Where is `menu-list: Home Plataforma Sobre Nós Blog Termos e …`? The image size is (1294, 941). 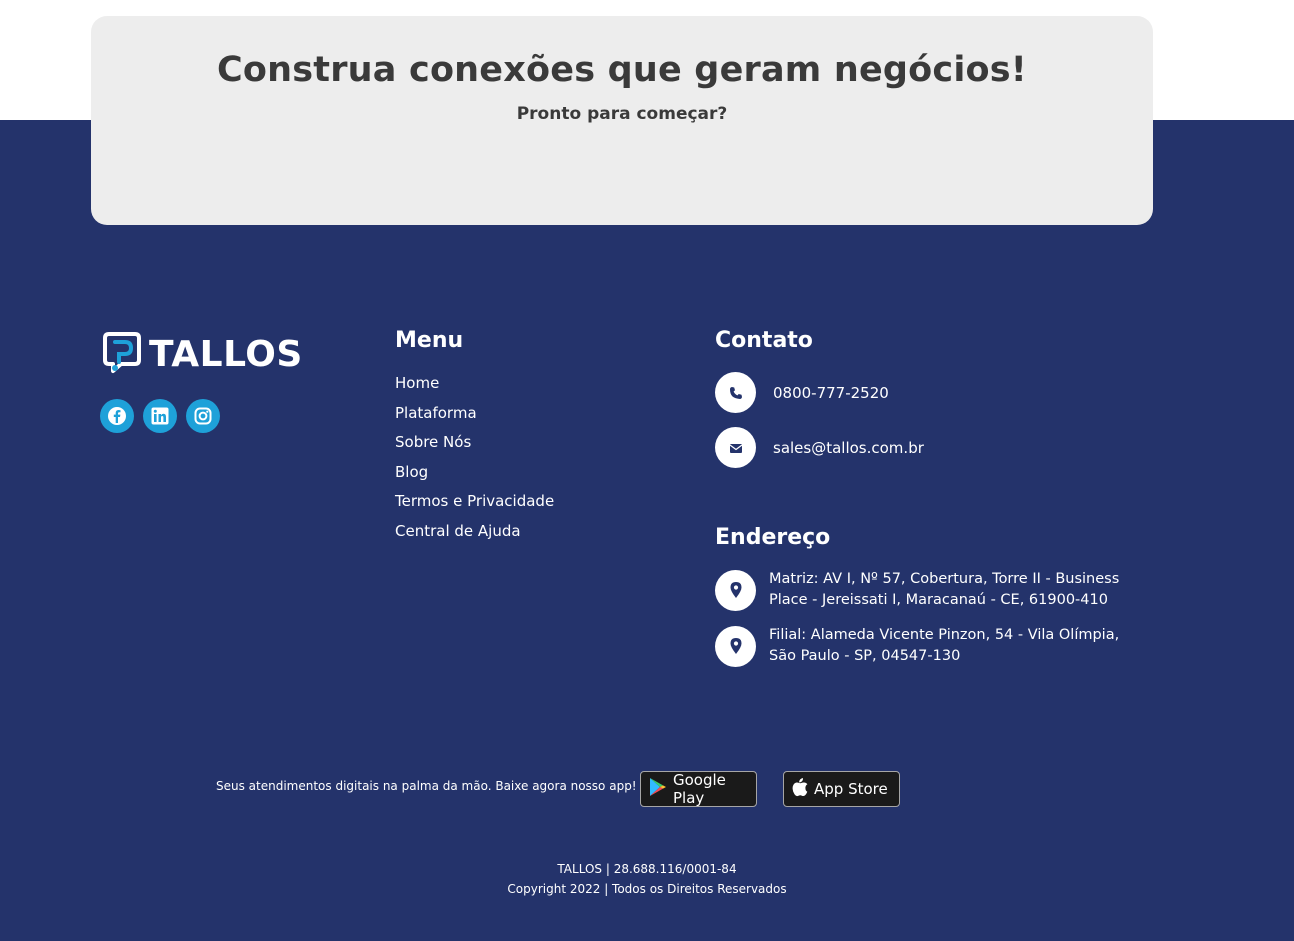 menu-list: Home Plataforma Sobre Nós Blog Termos e … is located at coordinates (474, 461).